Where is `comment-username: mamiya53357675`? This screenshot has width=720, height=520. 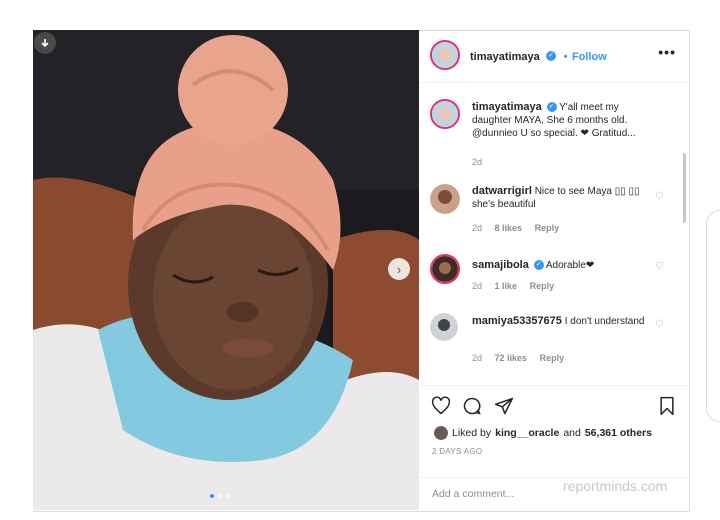 comment-username: mamiya53357675 is located at coordinates (517, 321).